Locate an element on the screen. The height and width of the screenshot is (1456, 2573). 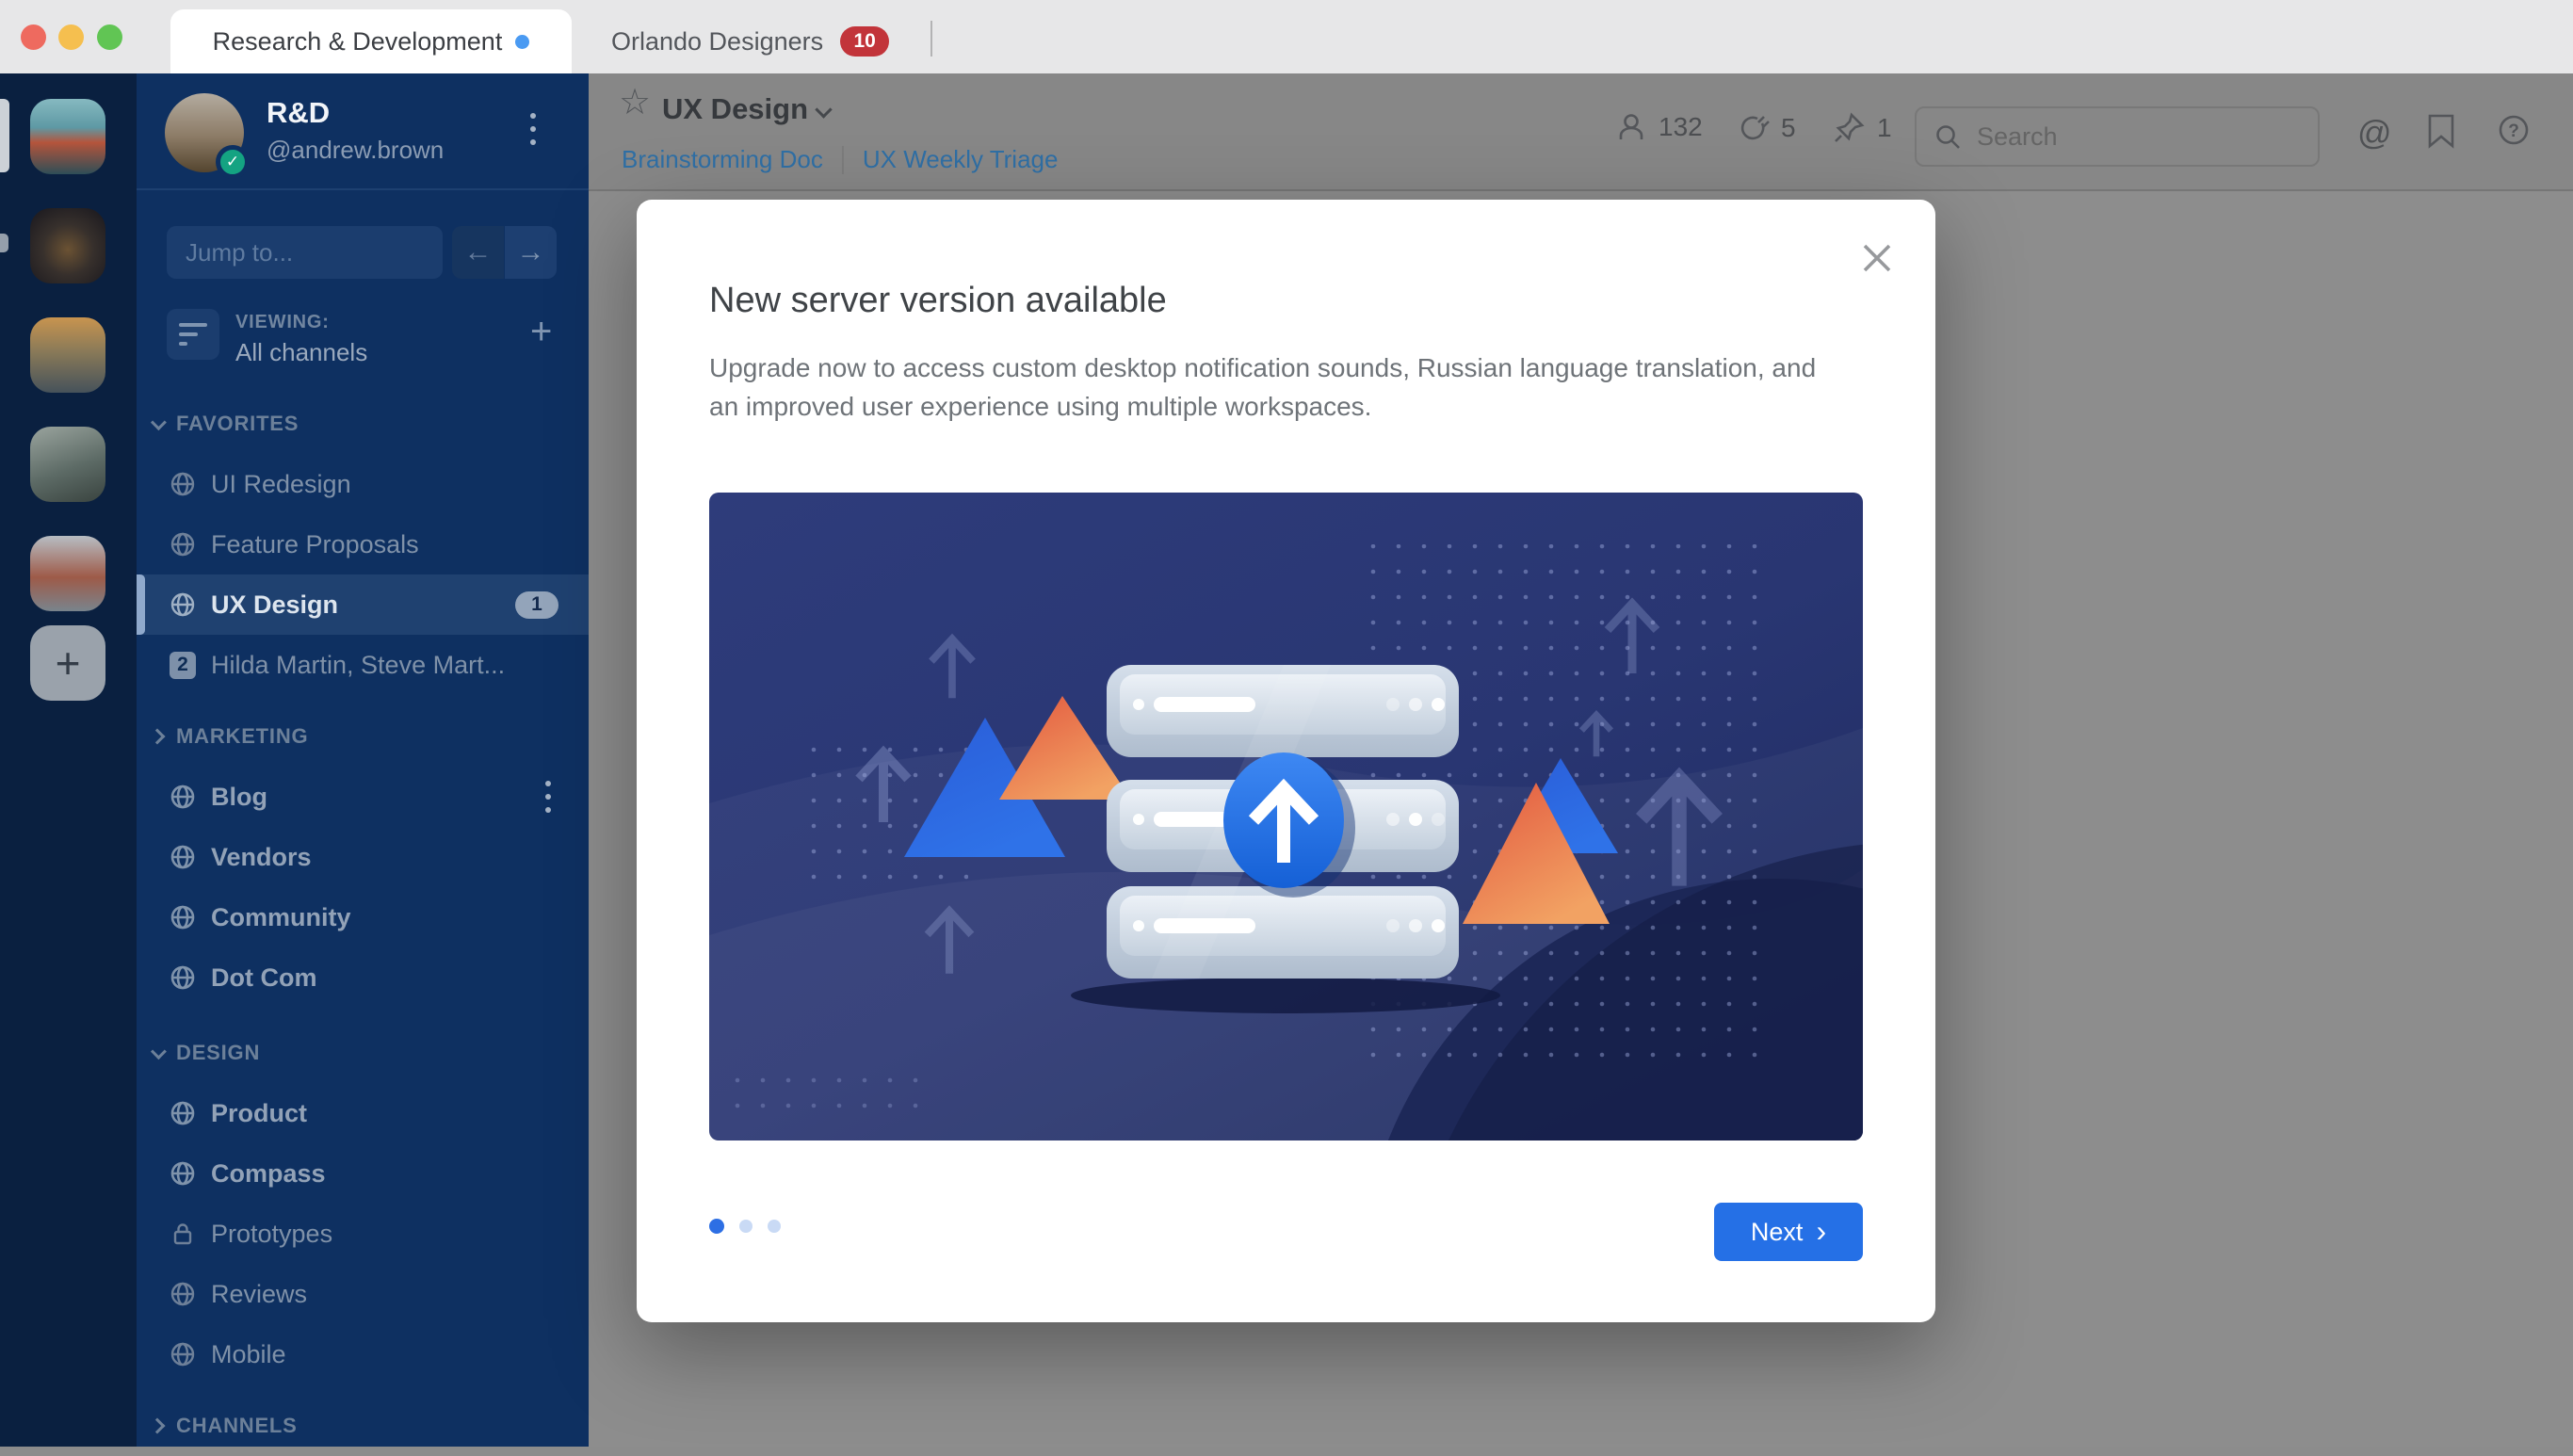
subtab-brainstorming-doc: Brainstorming Doc is located at coordinates (722, 159).